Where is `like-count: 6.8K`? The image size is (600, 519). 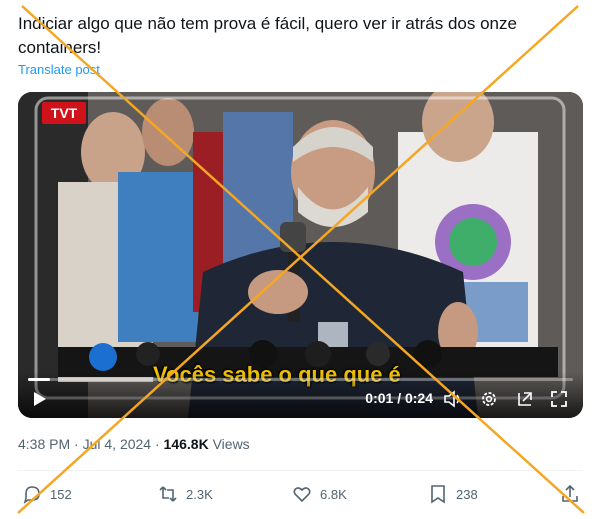 like-count: 6.8K is located at coordinates (333, 494).